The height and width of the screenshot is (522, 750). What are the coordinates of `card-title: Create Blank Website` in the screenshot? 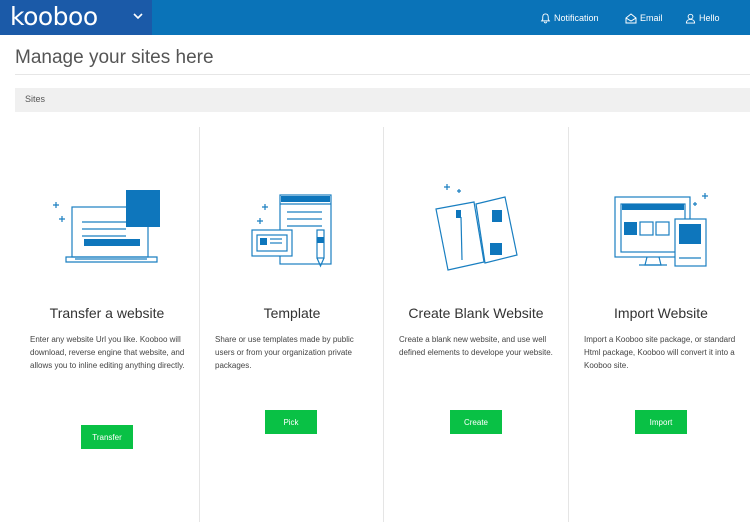 It's located at (476, 313).